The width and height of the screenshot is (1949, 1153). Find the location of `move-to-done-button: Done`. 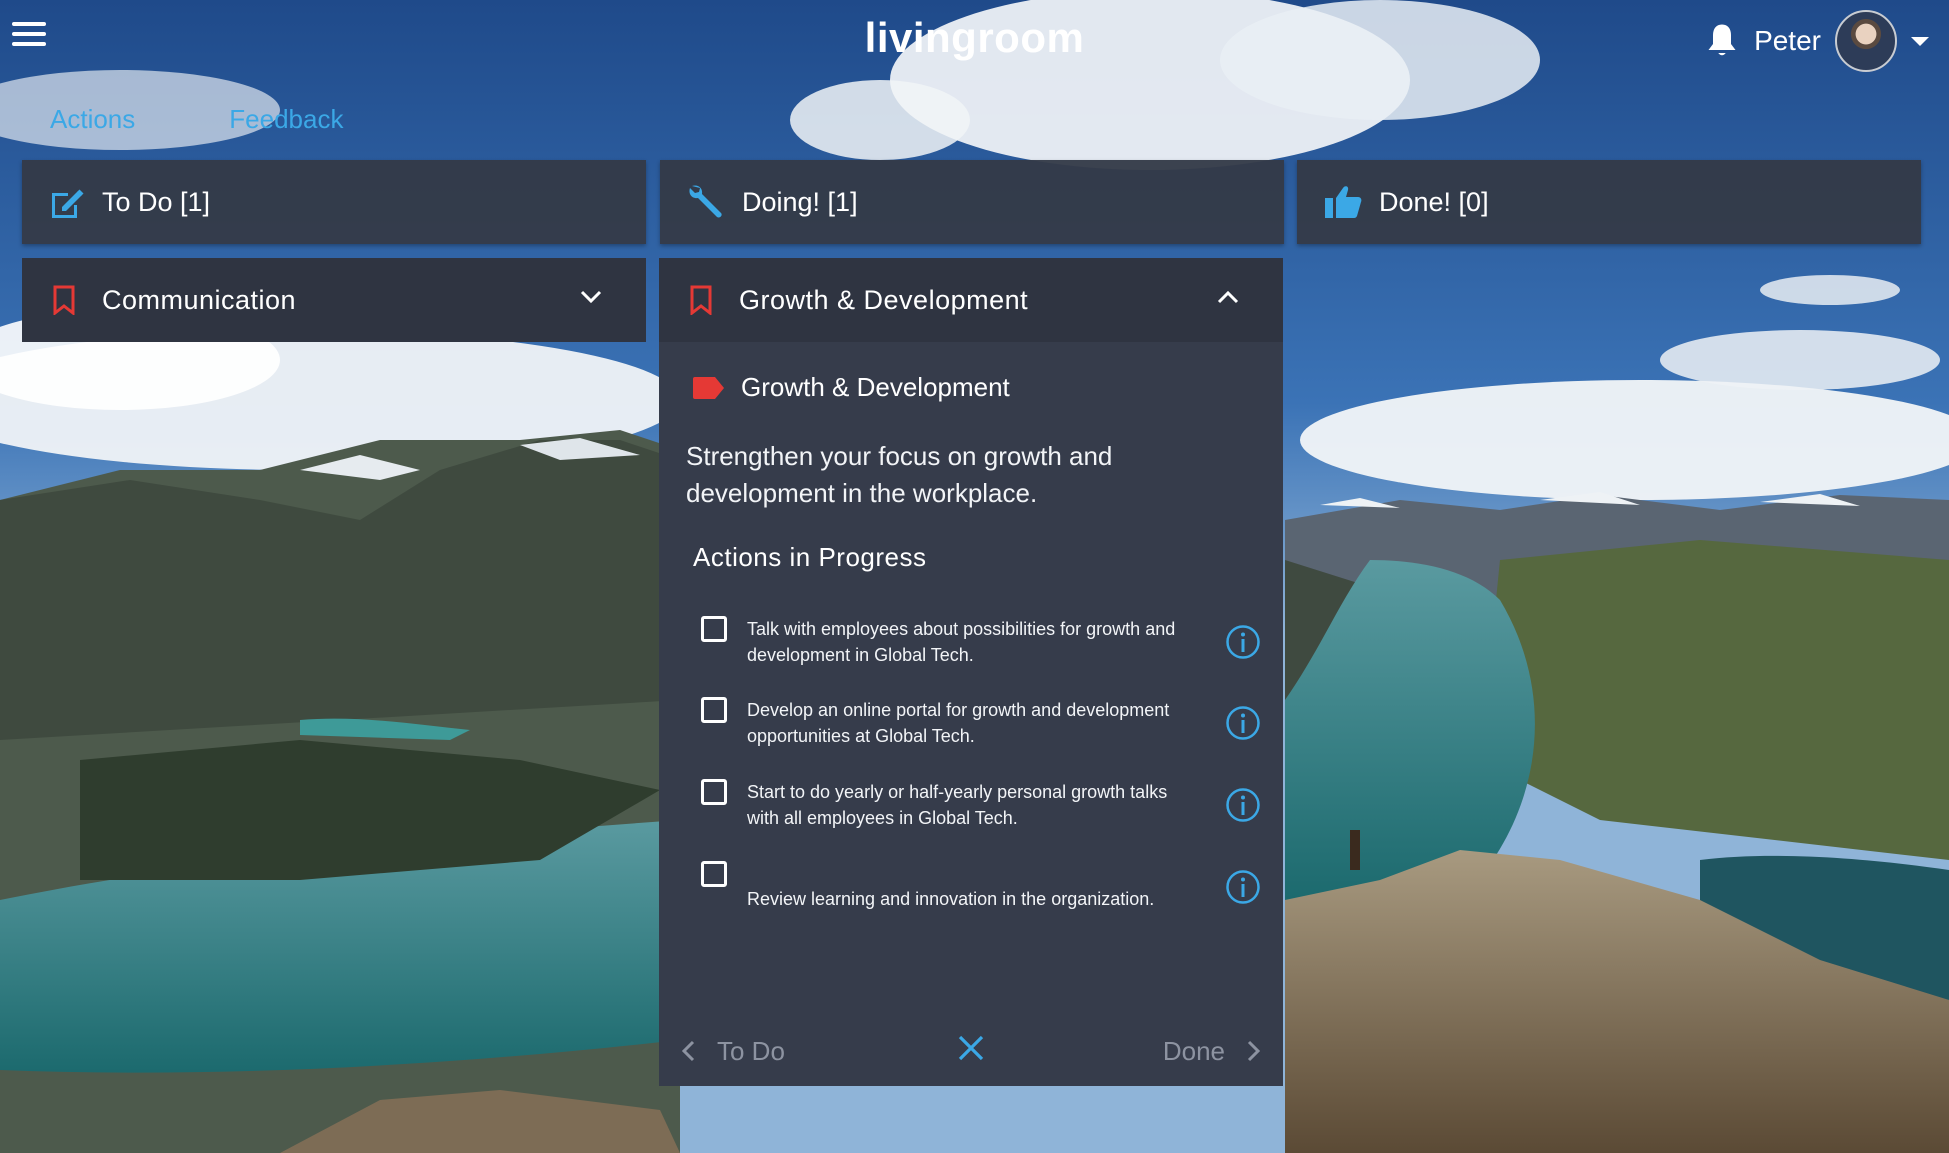

move-to-done-button: Done is located at coordinates (1212, 1051).